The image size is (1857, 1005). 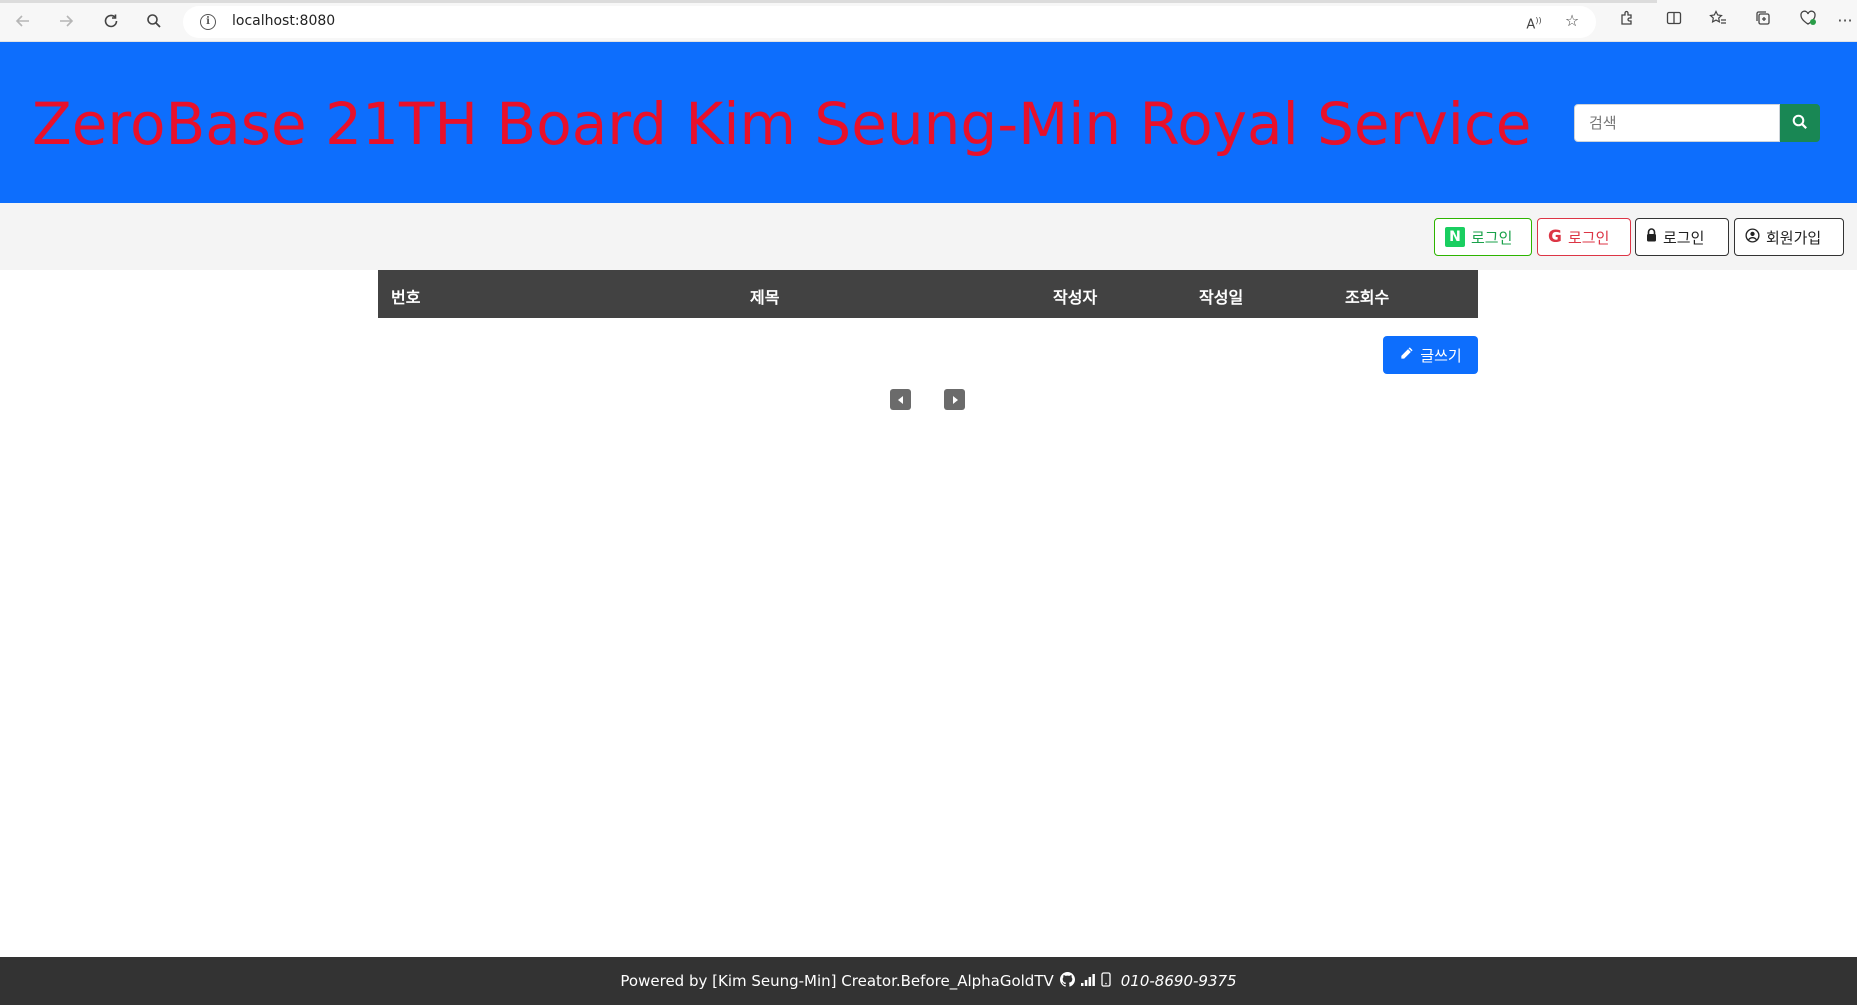 I want to click on caret-left-icon, so click(x=901, y=399).